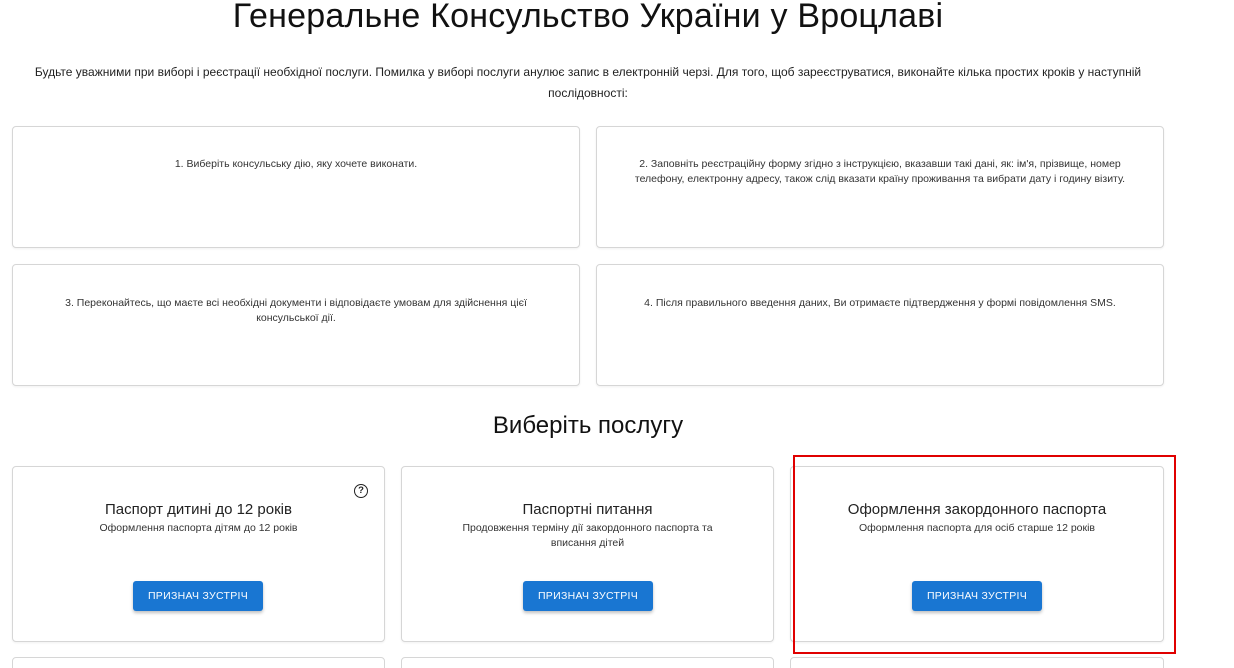  Describe the element at coordinates (588, 425) in the screenshot. I see `services-heading: Виберіть послугу` at that location.